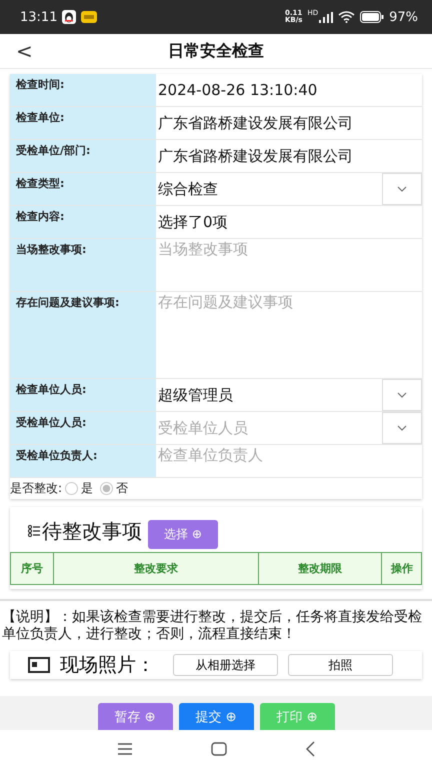 The image size is (432, 768). I want to click on section-title: 待整改事项, so click(92, 531).